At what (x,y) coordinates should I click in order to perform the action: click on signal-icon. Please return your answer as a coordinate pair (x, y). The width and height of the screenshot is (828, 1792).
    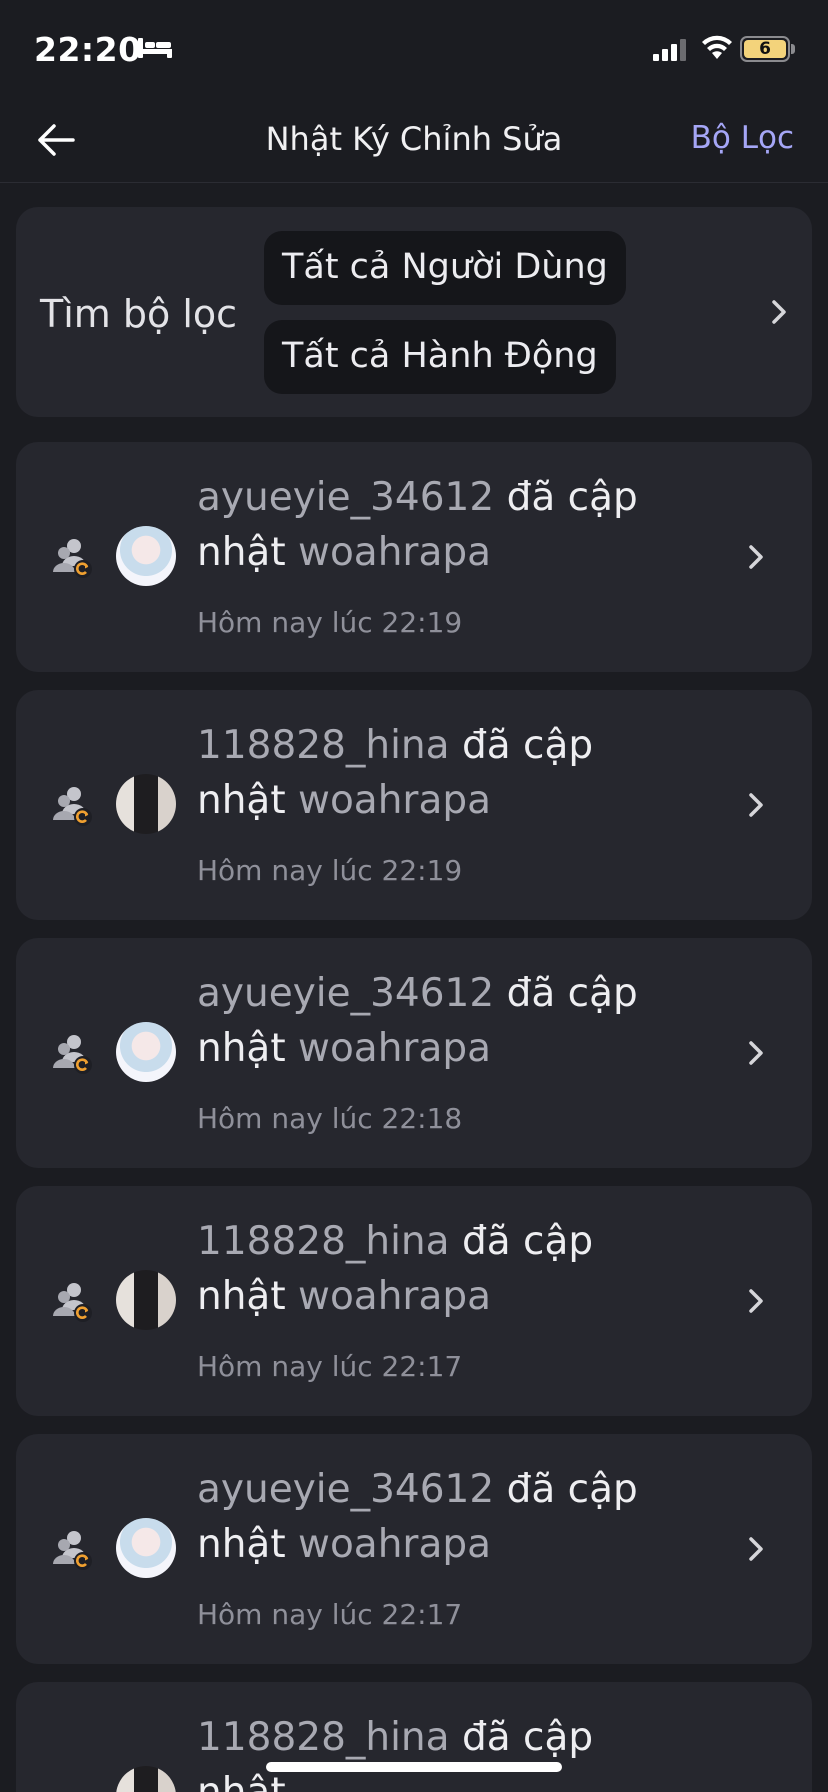
    Looking at the image, I should click on (669, 50).